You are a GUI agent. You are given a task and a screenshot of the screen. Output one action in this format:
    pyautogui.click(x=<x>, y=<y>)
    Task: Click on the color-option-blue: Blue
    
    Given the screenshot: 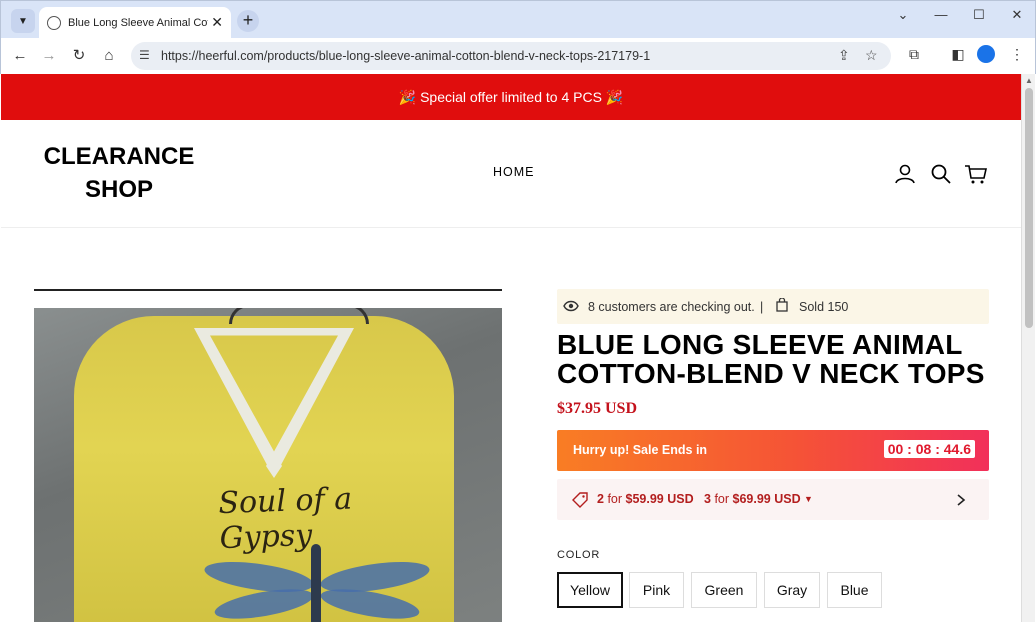 What is the action you would take?
    pyautogui.click(x=854, y=590)
    